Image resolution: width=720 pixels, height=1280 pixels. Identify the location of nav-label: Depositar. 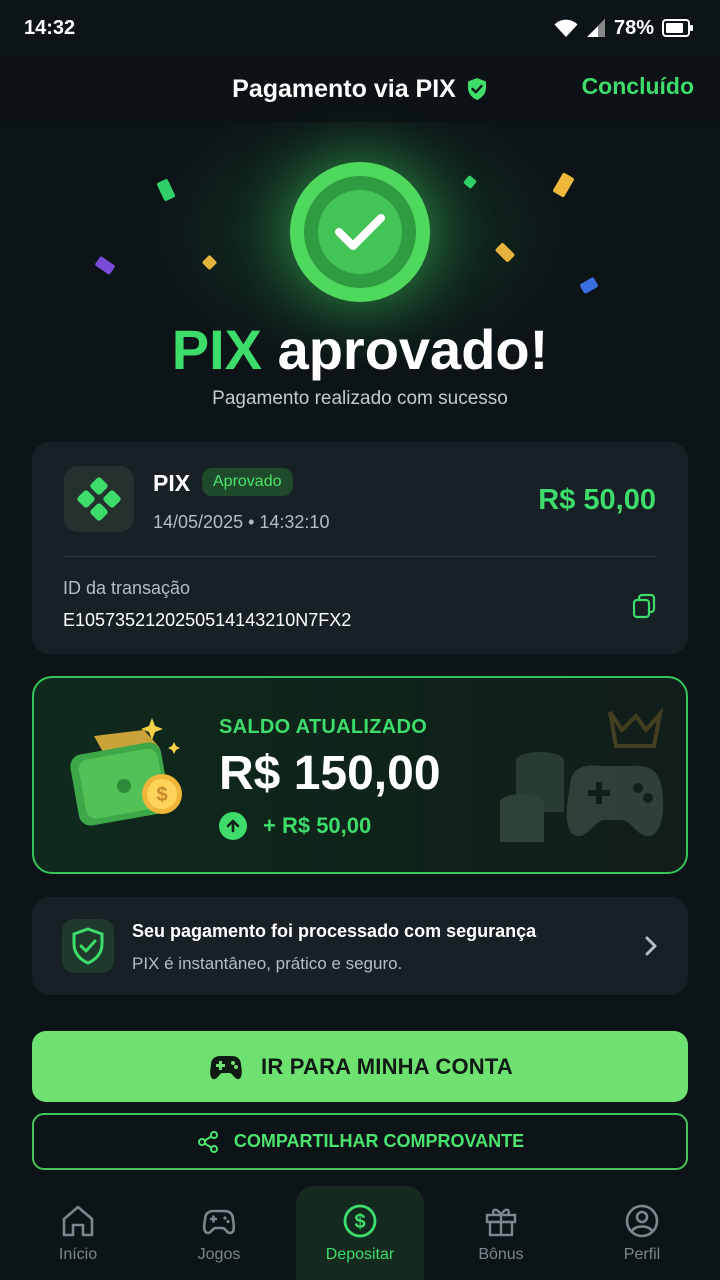
(360, 1254).